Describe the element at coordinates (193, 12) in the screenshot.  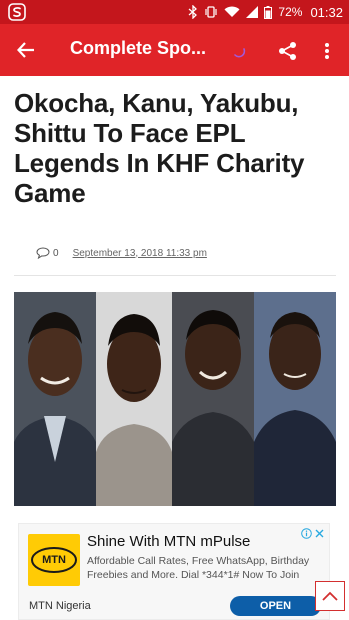
I see `bluetooth-icon` at that location.